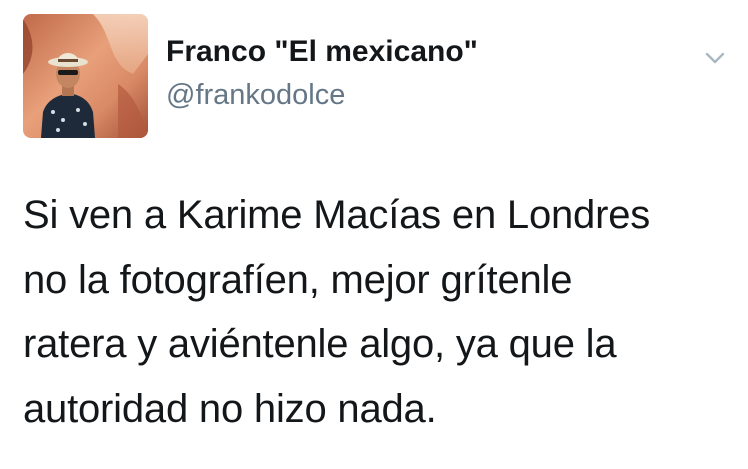 Image resolution: width=748 pixels, height=469 pixels. What do you see at coordinates (320, 344) in the screenshot?
I see `tweet-text-line: ratera y aviéntenle algo, ya que la` at bounding box center [320, 344].